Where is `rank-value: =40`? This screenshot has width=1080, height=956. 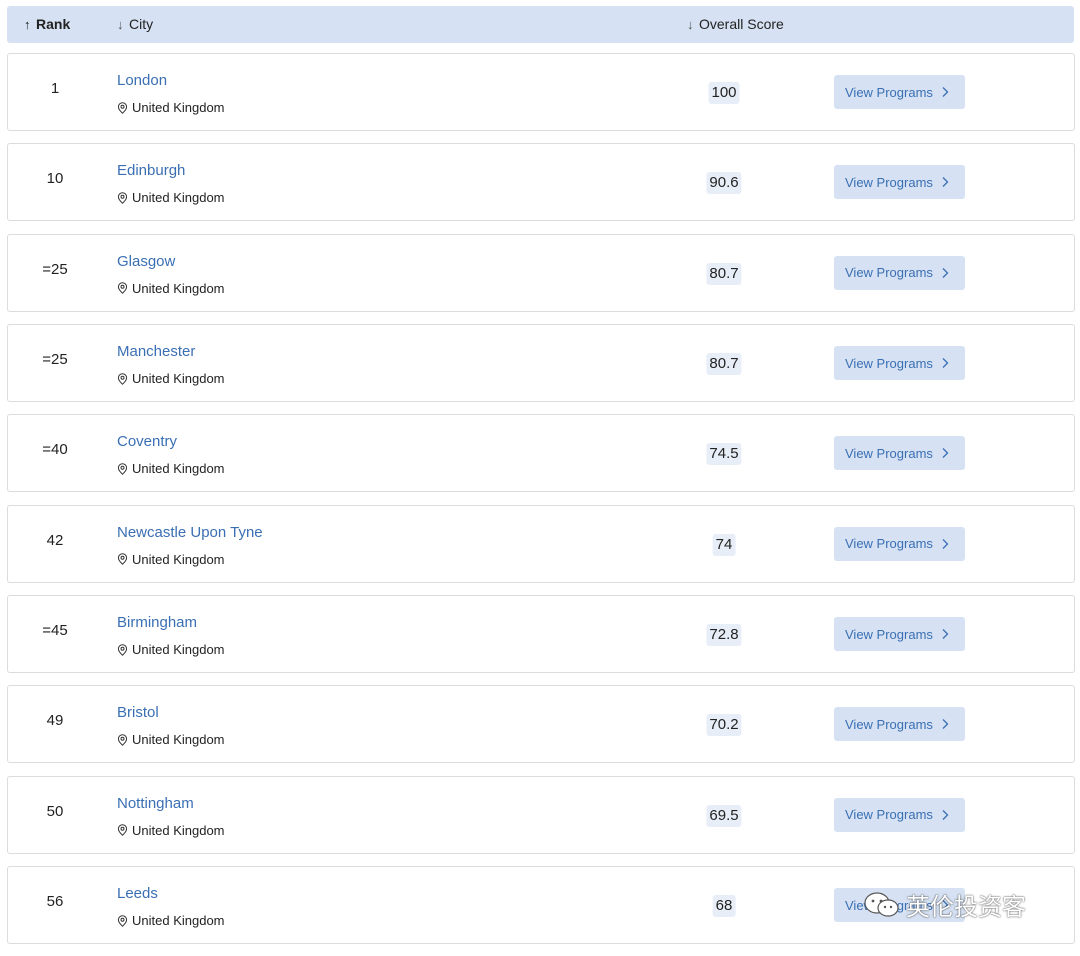
rank-value: =40 is located at coordinates (55, 450).